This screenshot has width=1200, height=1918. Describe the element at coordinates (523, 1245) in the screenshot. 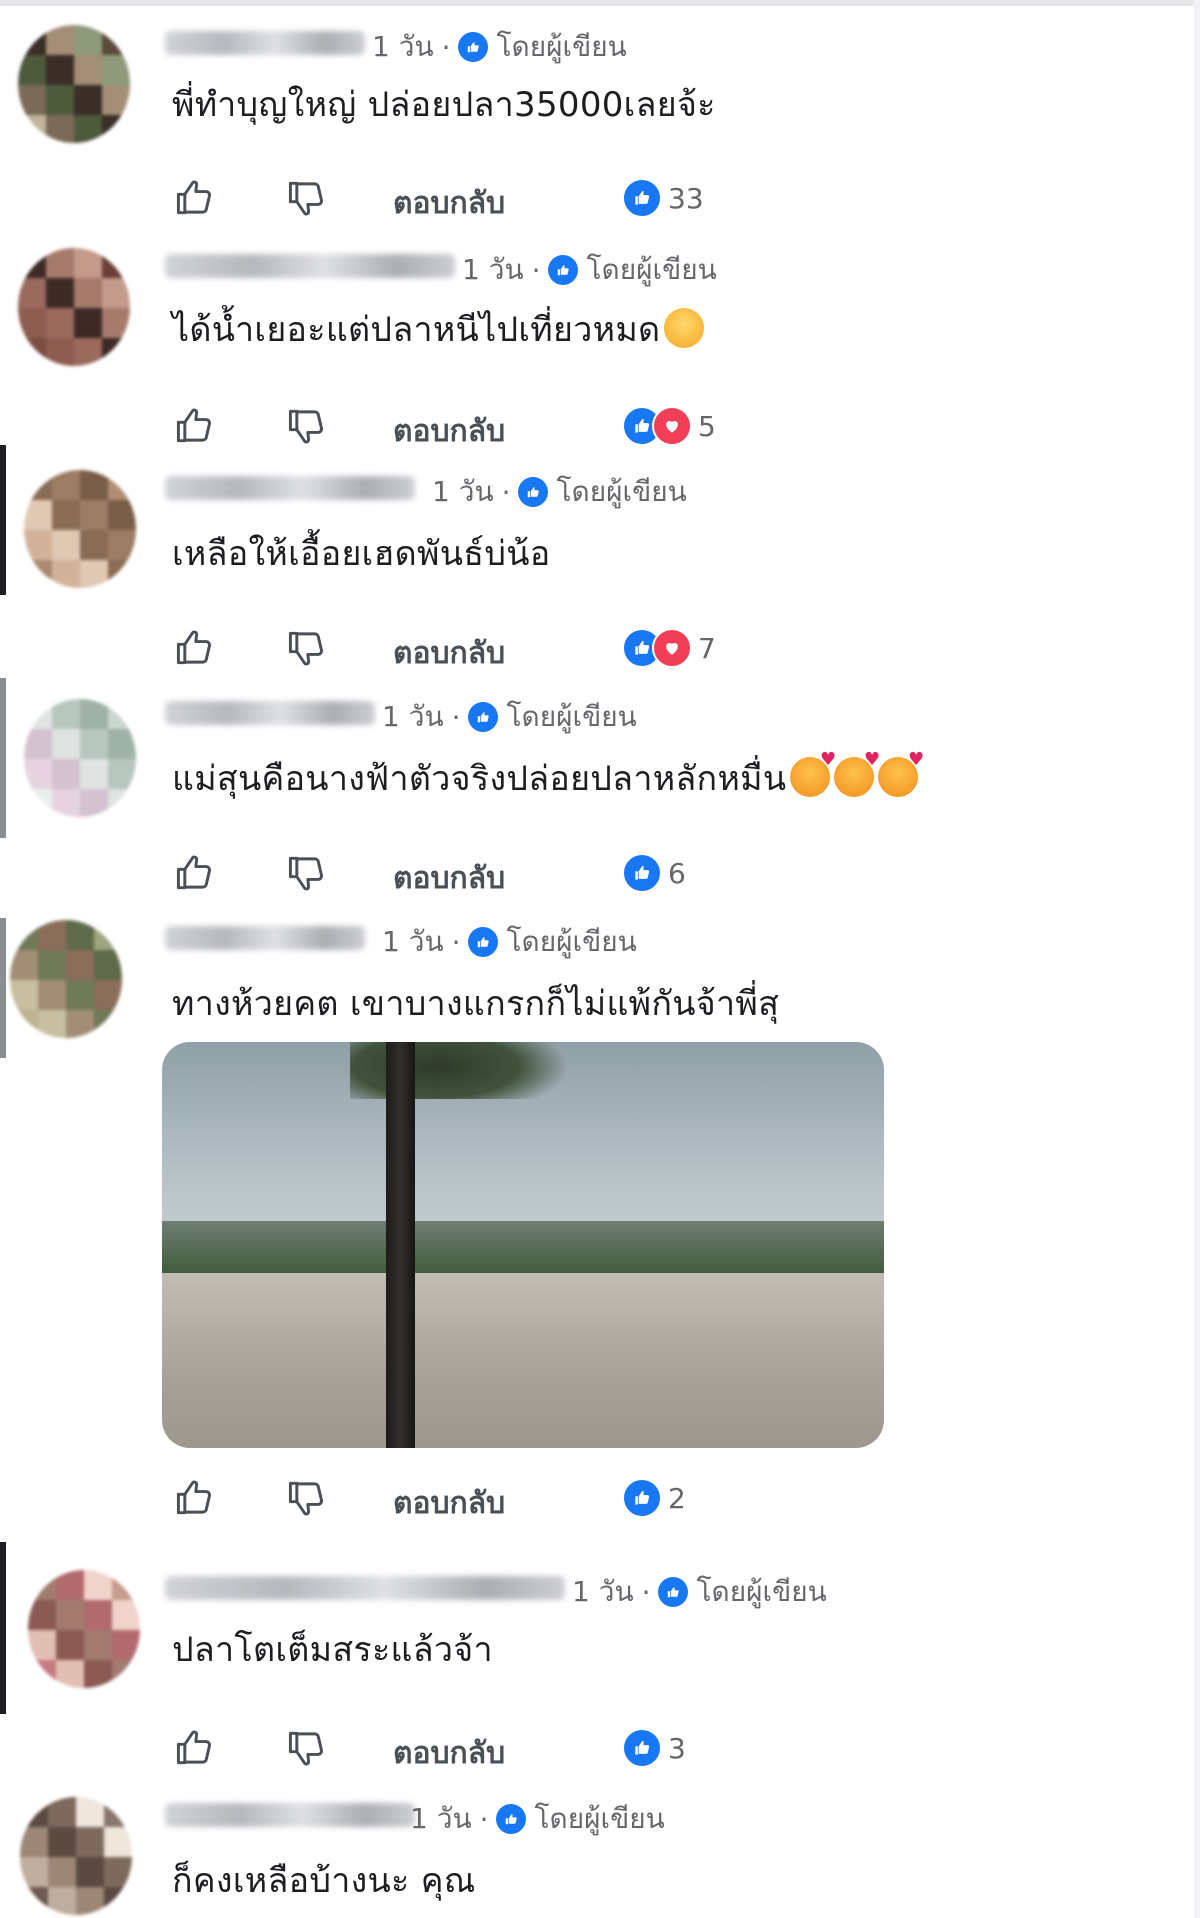

I see `attached-photo` at that location.